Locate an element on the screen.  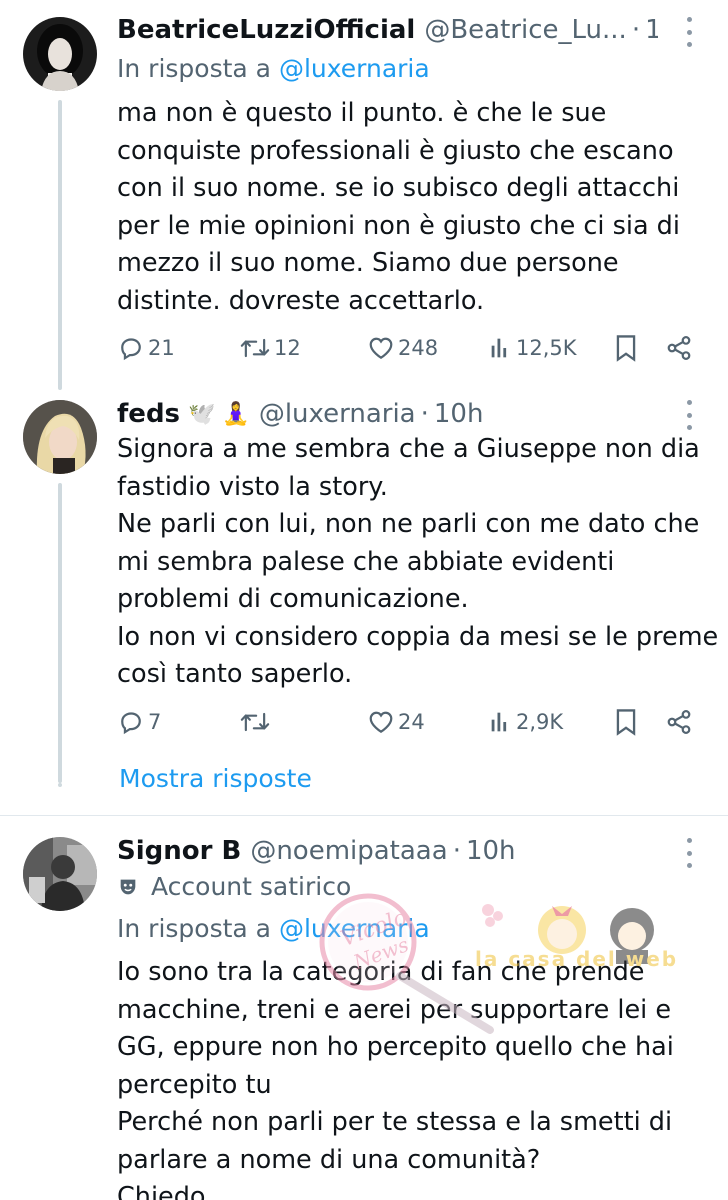
tweet-text-line: problemi di comunicazione. is located at coordinates (293, 599).